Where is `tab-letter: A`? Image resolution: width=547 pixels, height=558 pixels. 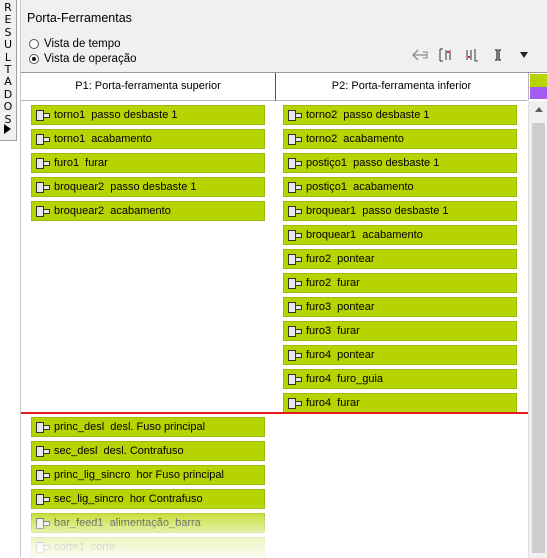 tab-letter: A is located at coordinates (8, 82).